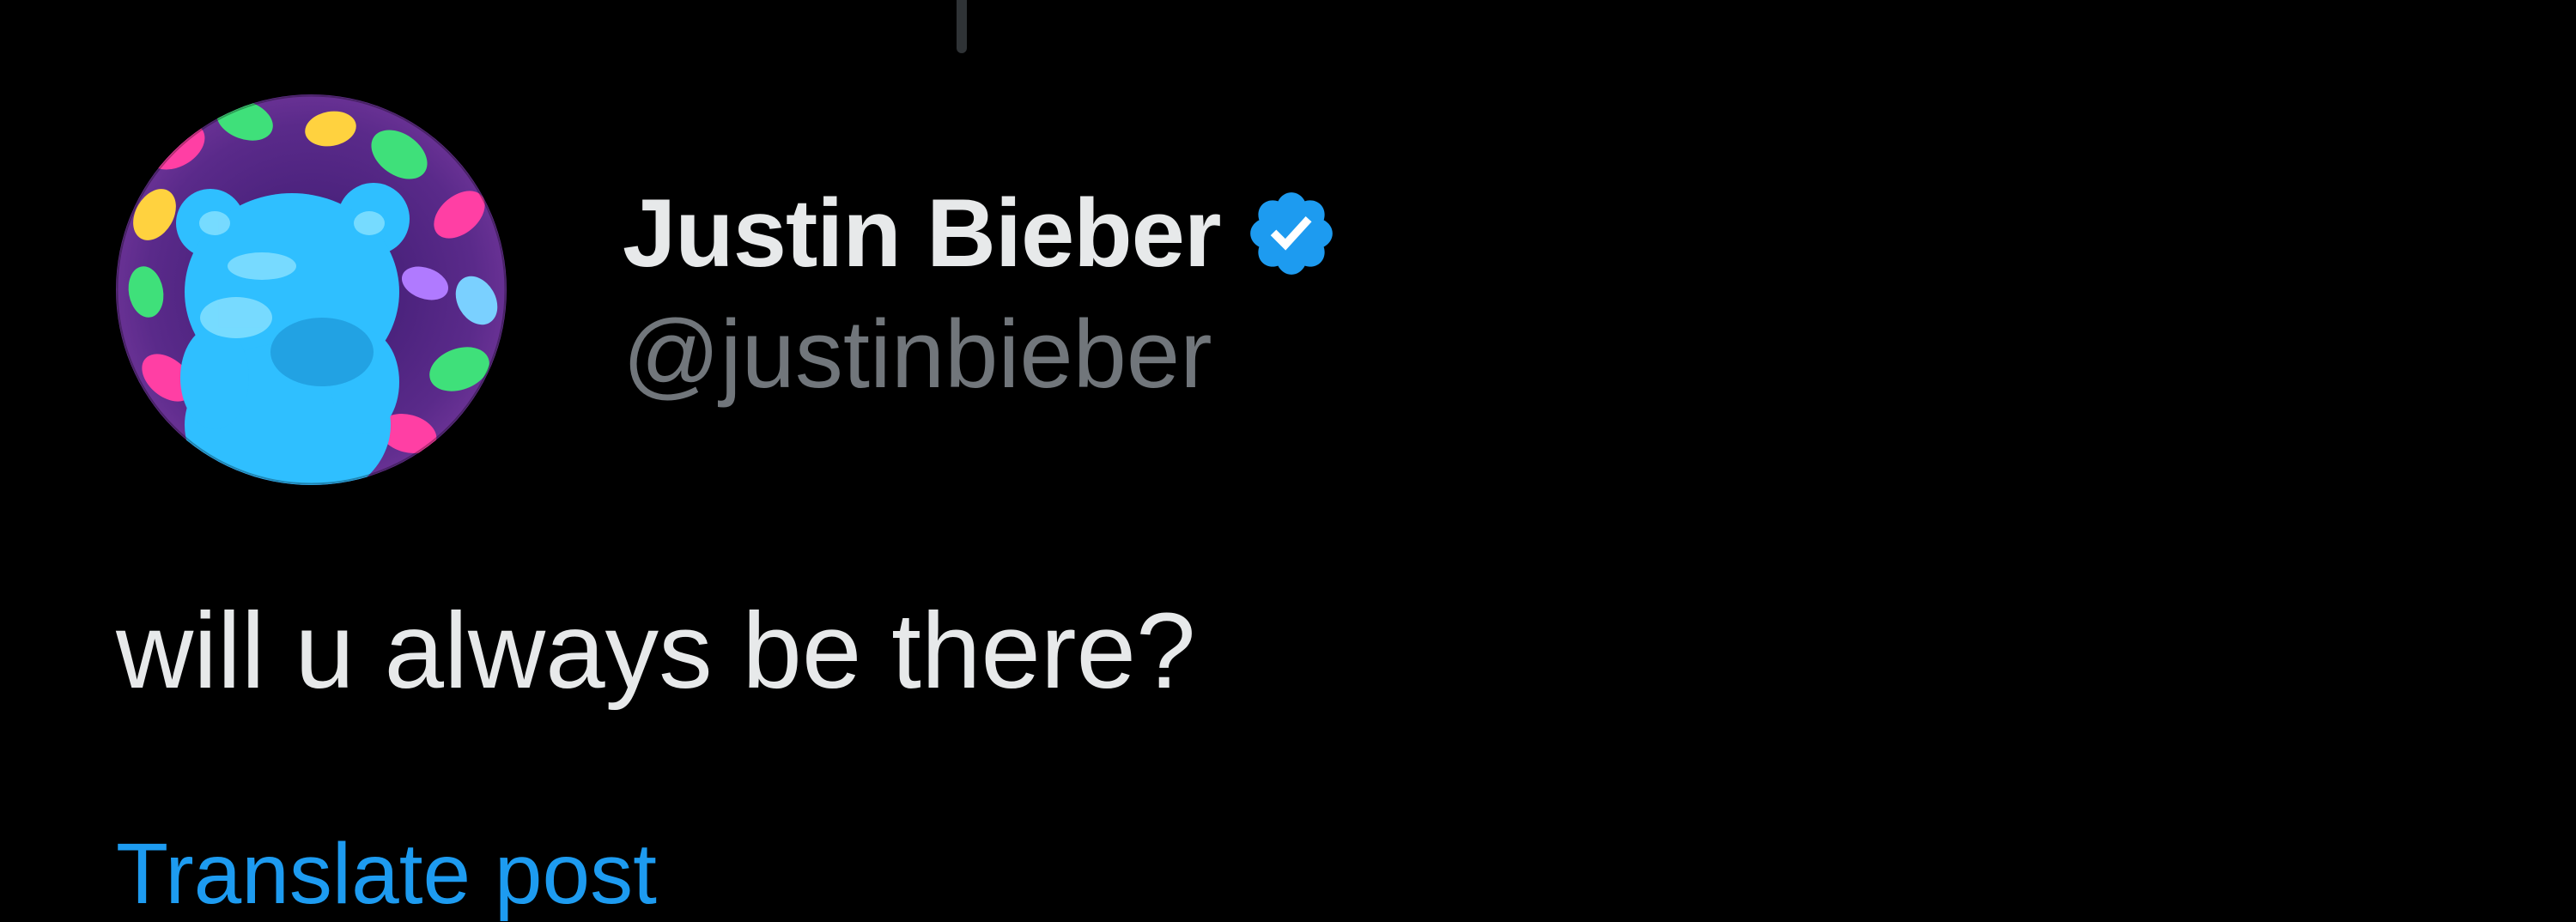  I want to click on author-name-row: Justin Bieber, so click(981, 234).